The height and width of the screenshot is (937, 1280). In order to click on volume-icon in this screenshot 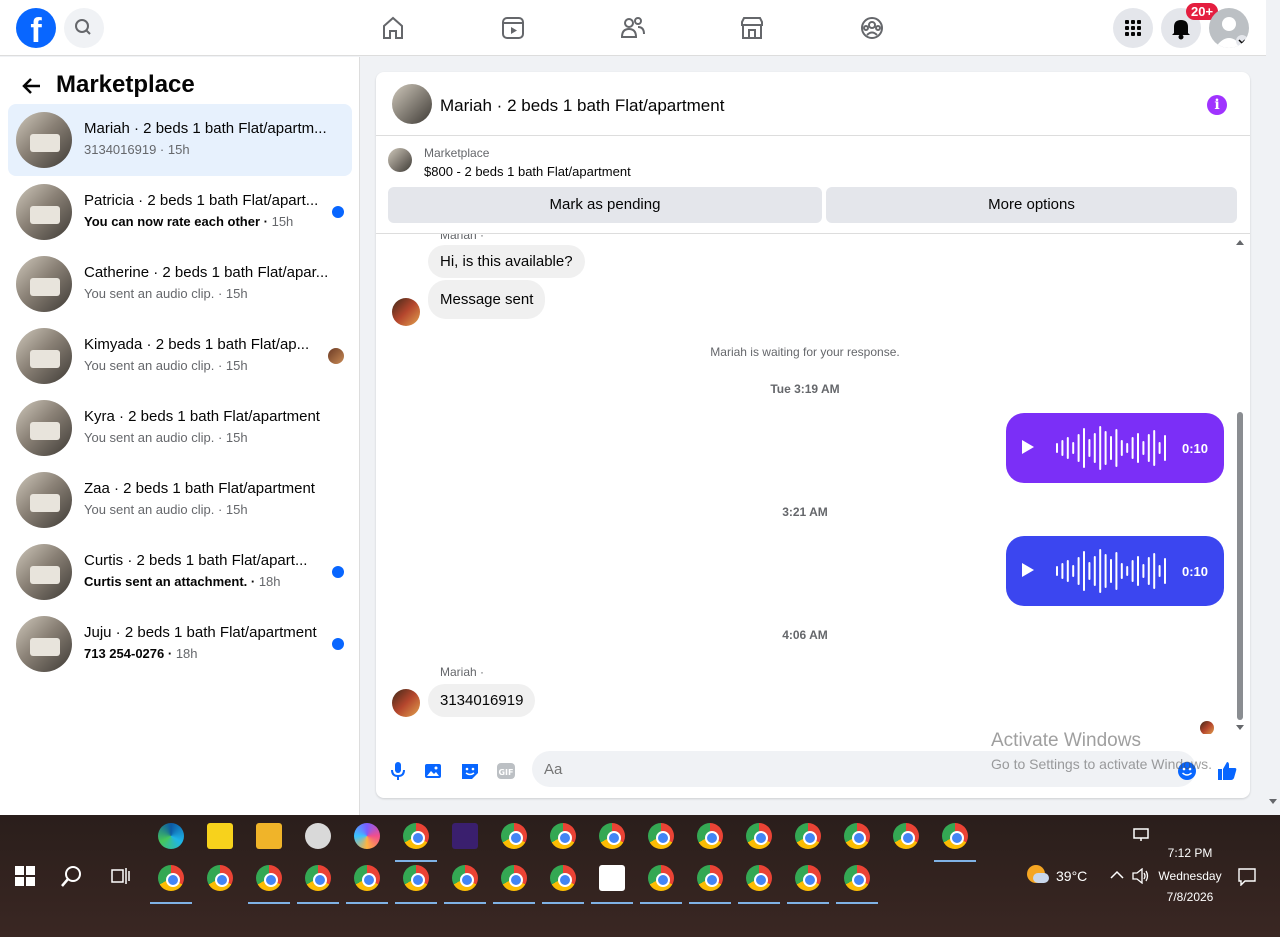, I will do `click(1141, 876)`.